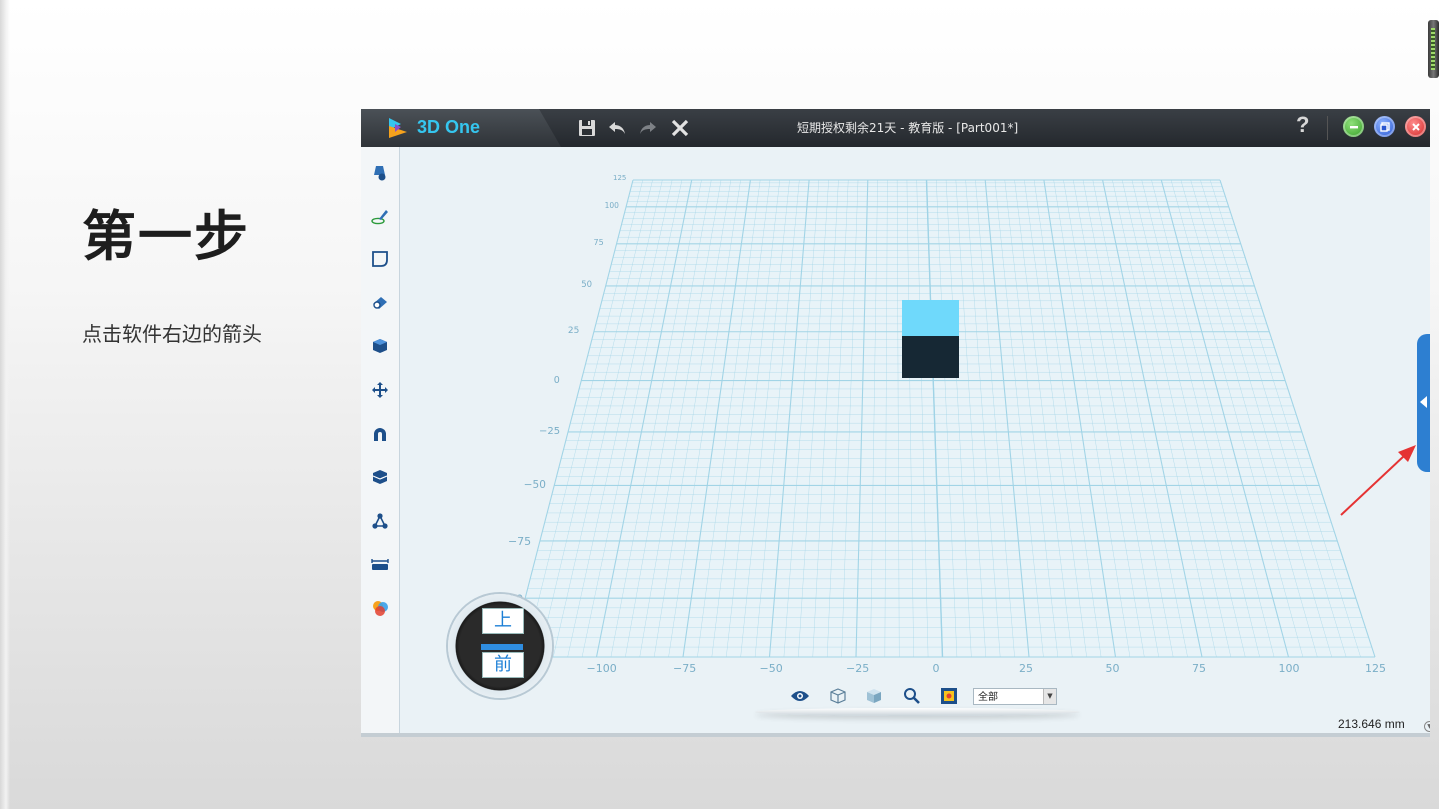  I want to click on close-file-icon, so click(680, 128).